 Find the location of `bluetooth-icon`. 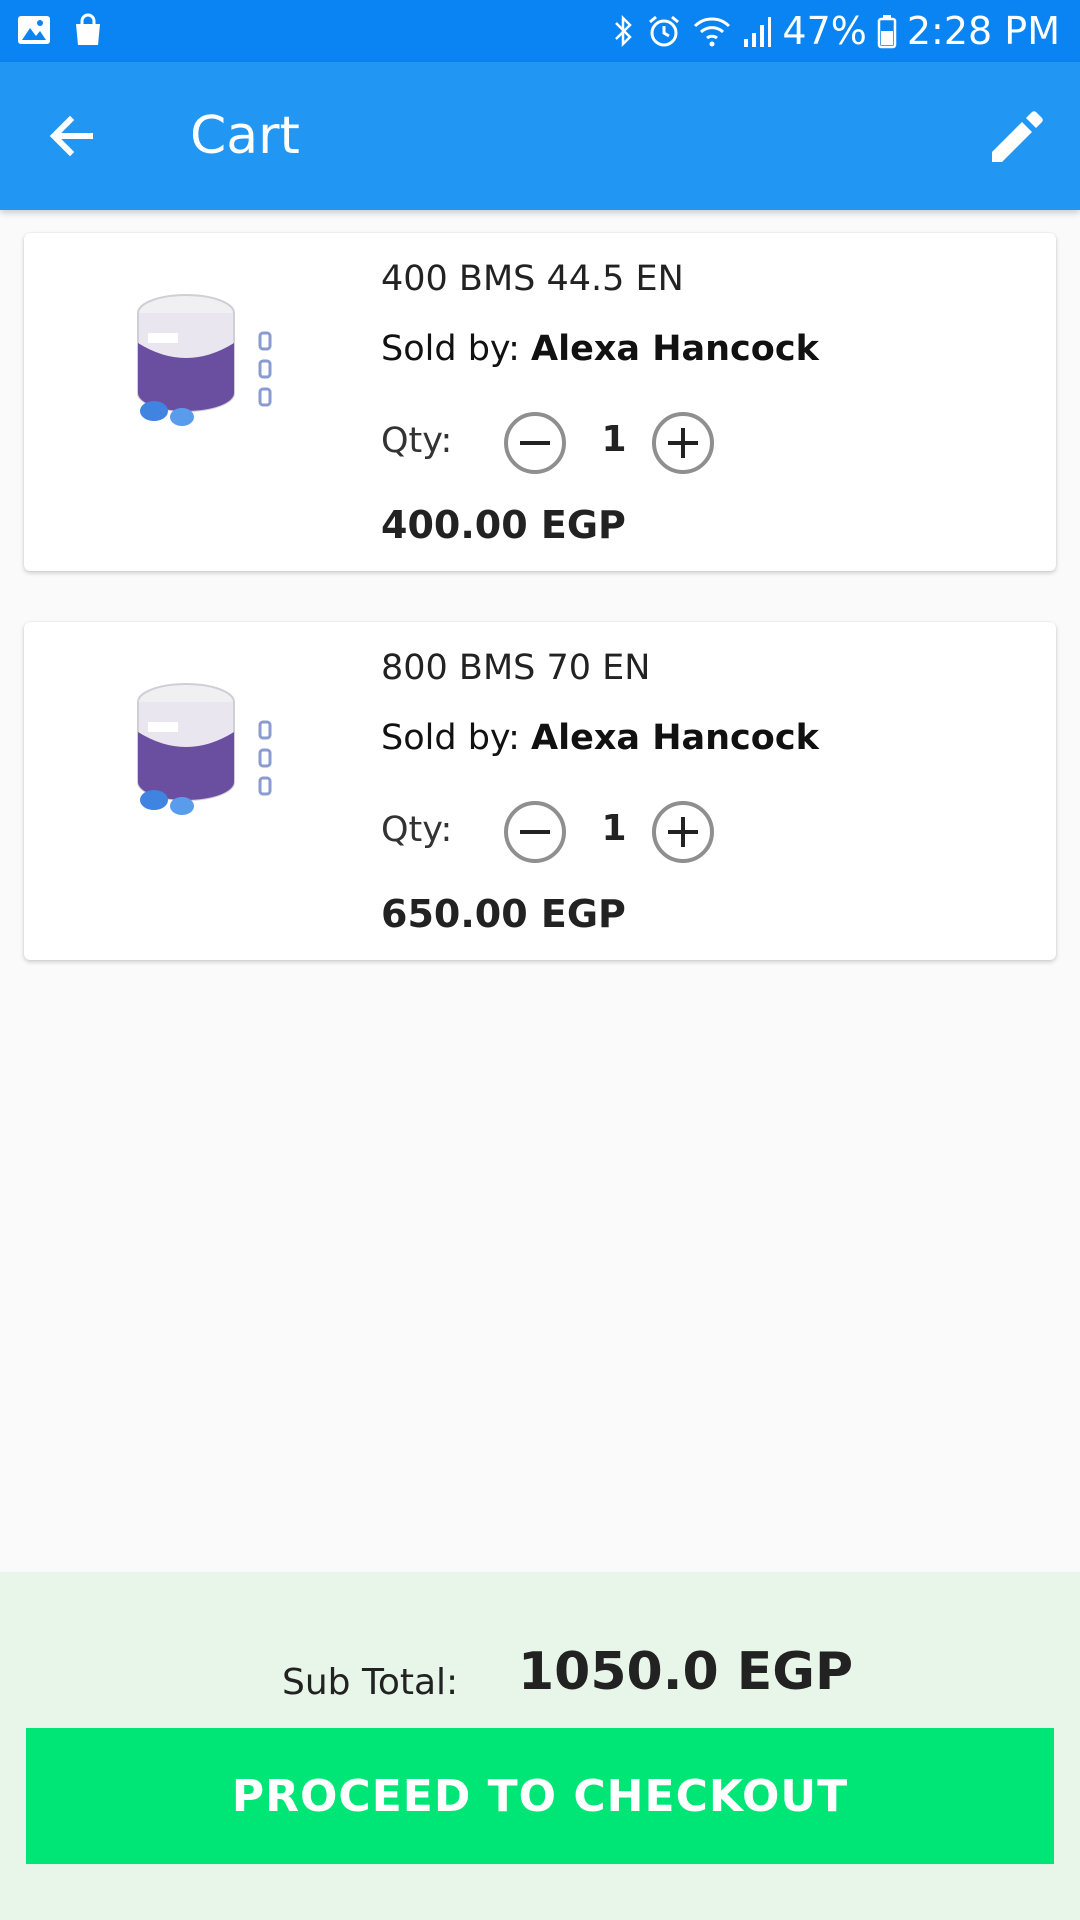

bluetooth-icon is located at coordinates (624, 31).